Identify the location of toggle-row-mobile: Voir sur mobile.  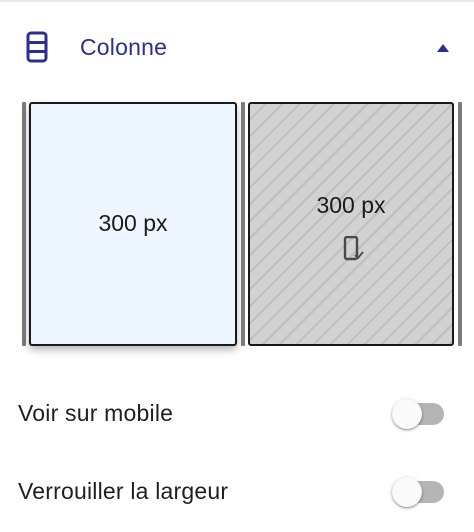
(237, 414).